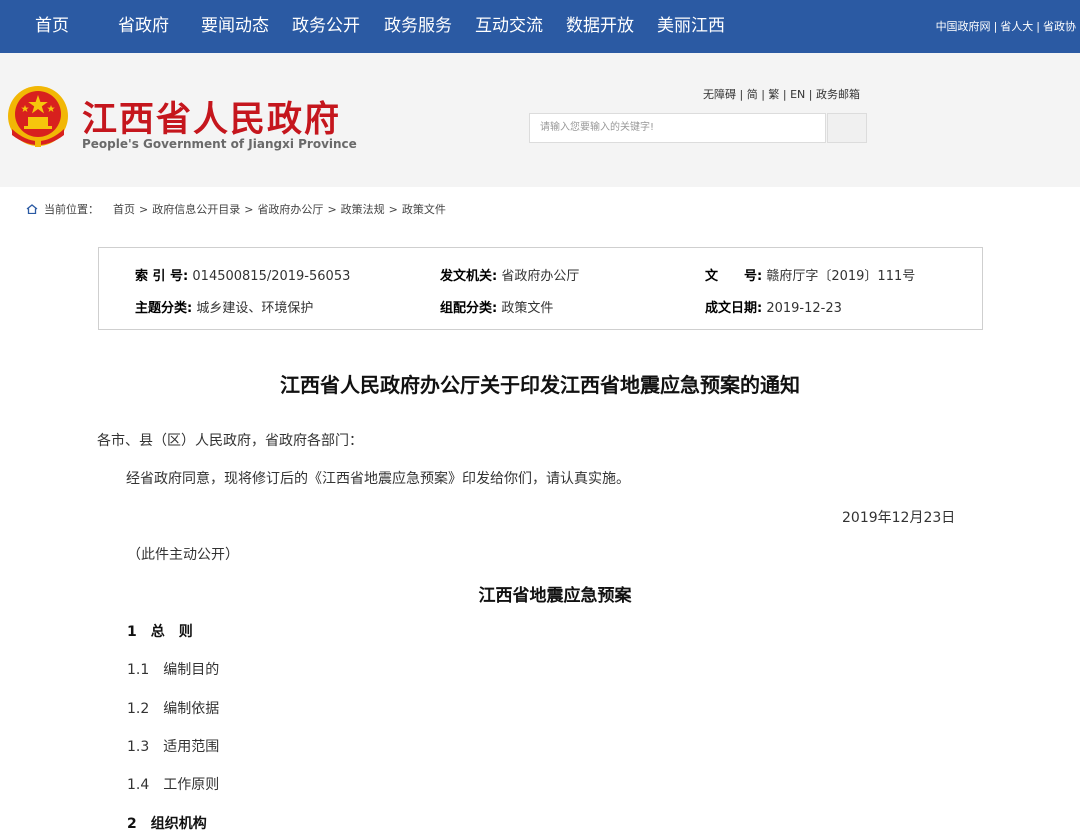 This screenshot has width=1080, height=839. Describe the element at coordinates (963, 26) in the screenshot. I see `link-china-gov: 中国政府网` at that location.